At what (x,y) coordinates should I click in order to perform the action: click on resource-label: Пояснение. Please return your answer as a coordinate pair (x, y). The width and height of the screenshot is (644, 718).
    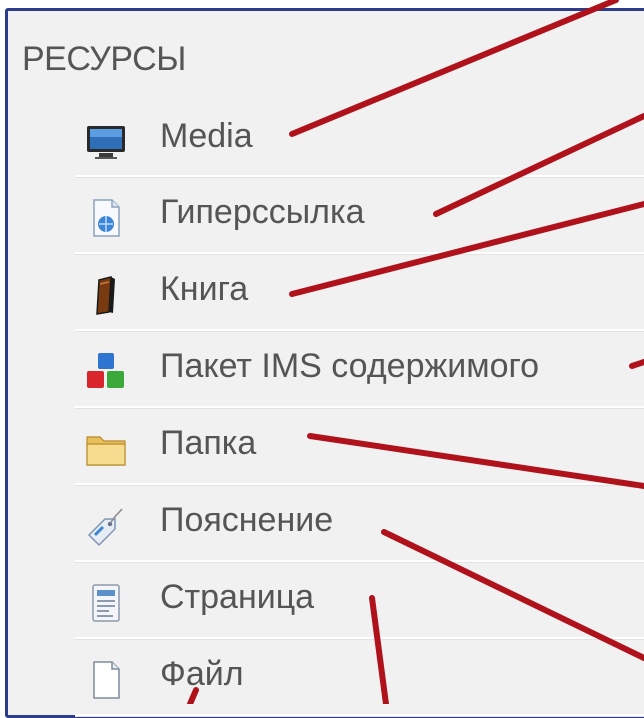
    Looking at the image, I should click on (247, 520).